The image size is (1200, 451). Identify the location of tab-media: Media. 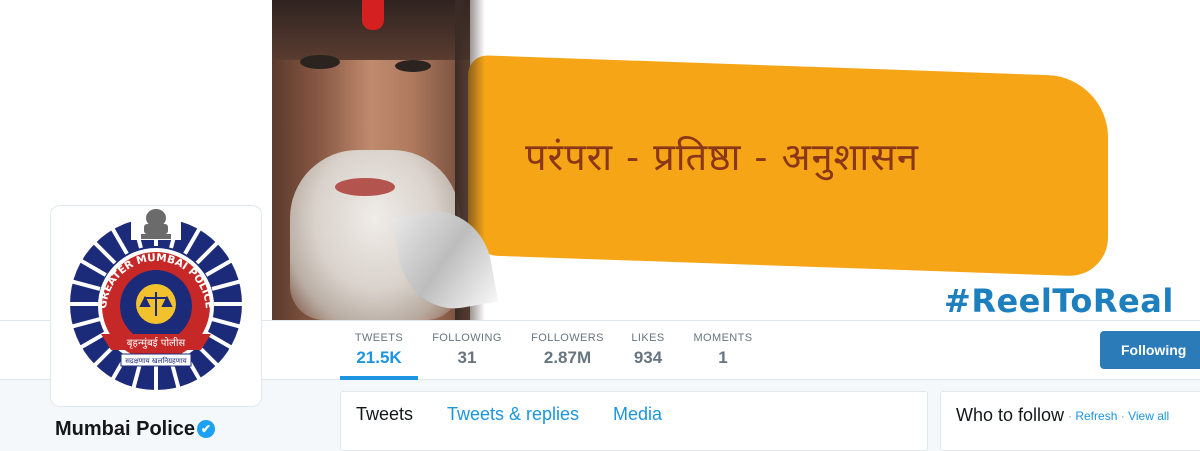
(637, 414).